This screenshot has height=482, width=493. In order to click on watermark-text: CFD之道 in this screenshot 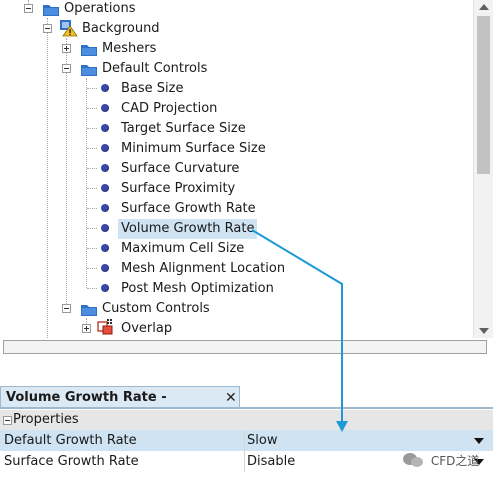, I will do `click(455, 461)`.